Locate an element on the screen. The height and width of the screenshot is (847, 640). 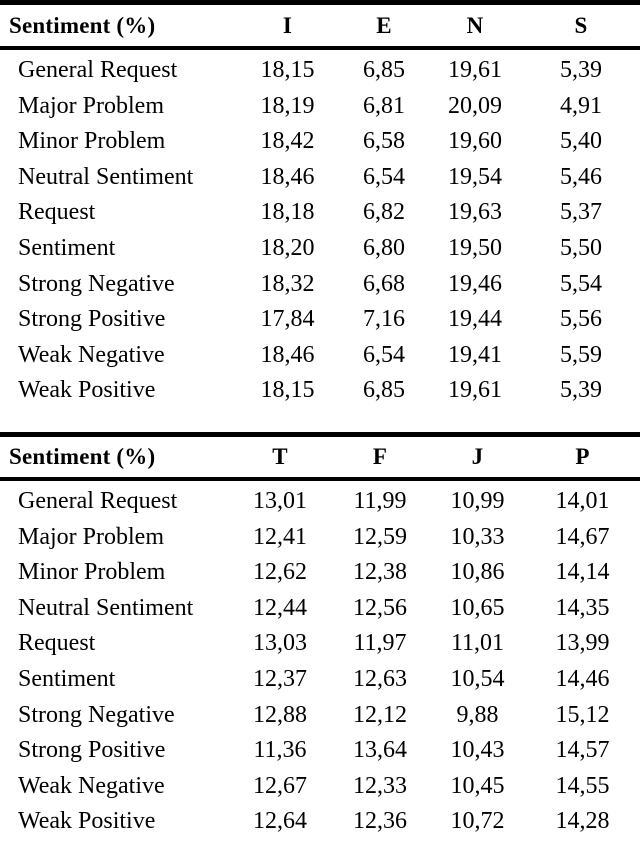
table2-row-8-label: Weak Negative is located at coordinates (91, 785).